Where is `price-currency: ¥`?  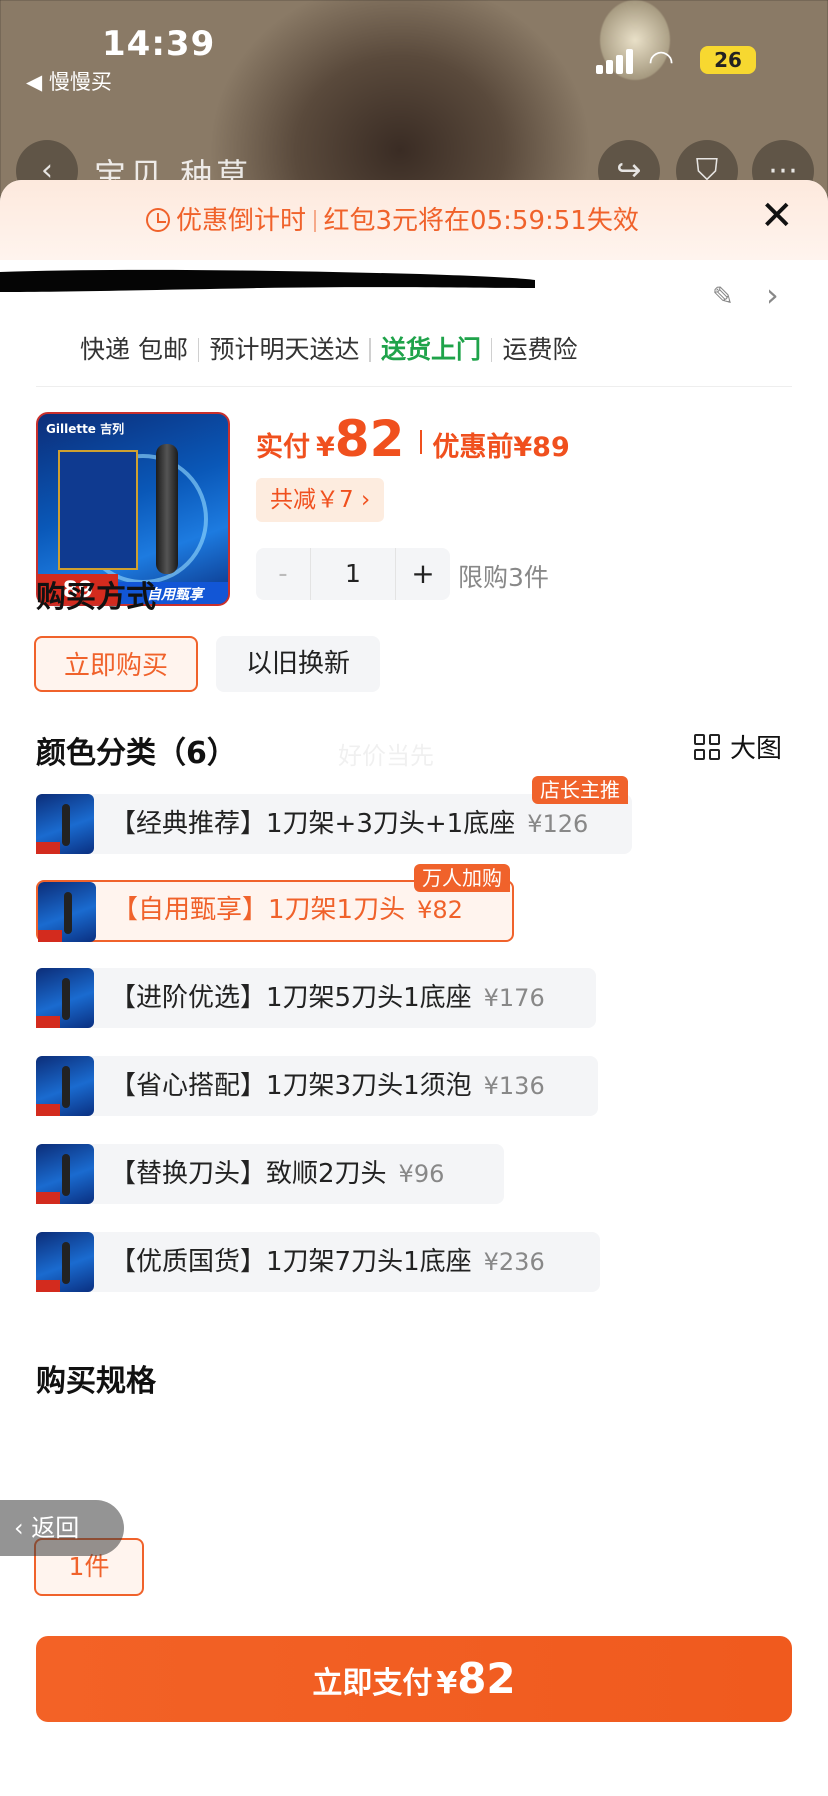 price-currency: ¥ is located at coordinates (325, 447).